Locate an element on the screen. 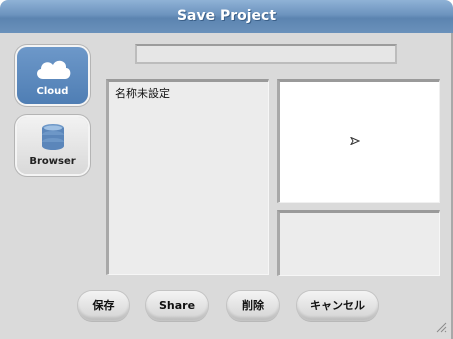 This screenshot has width=453, height=339. list-item: 名称未設定 is located at coordinates (142, 93).